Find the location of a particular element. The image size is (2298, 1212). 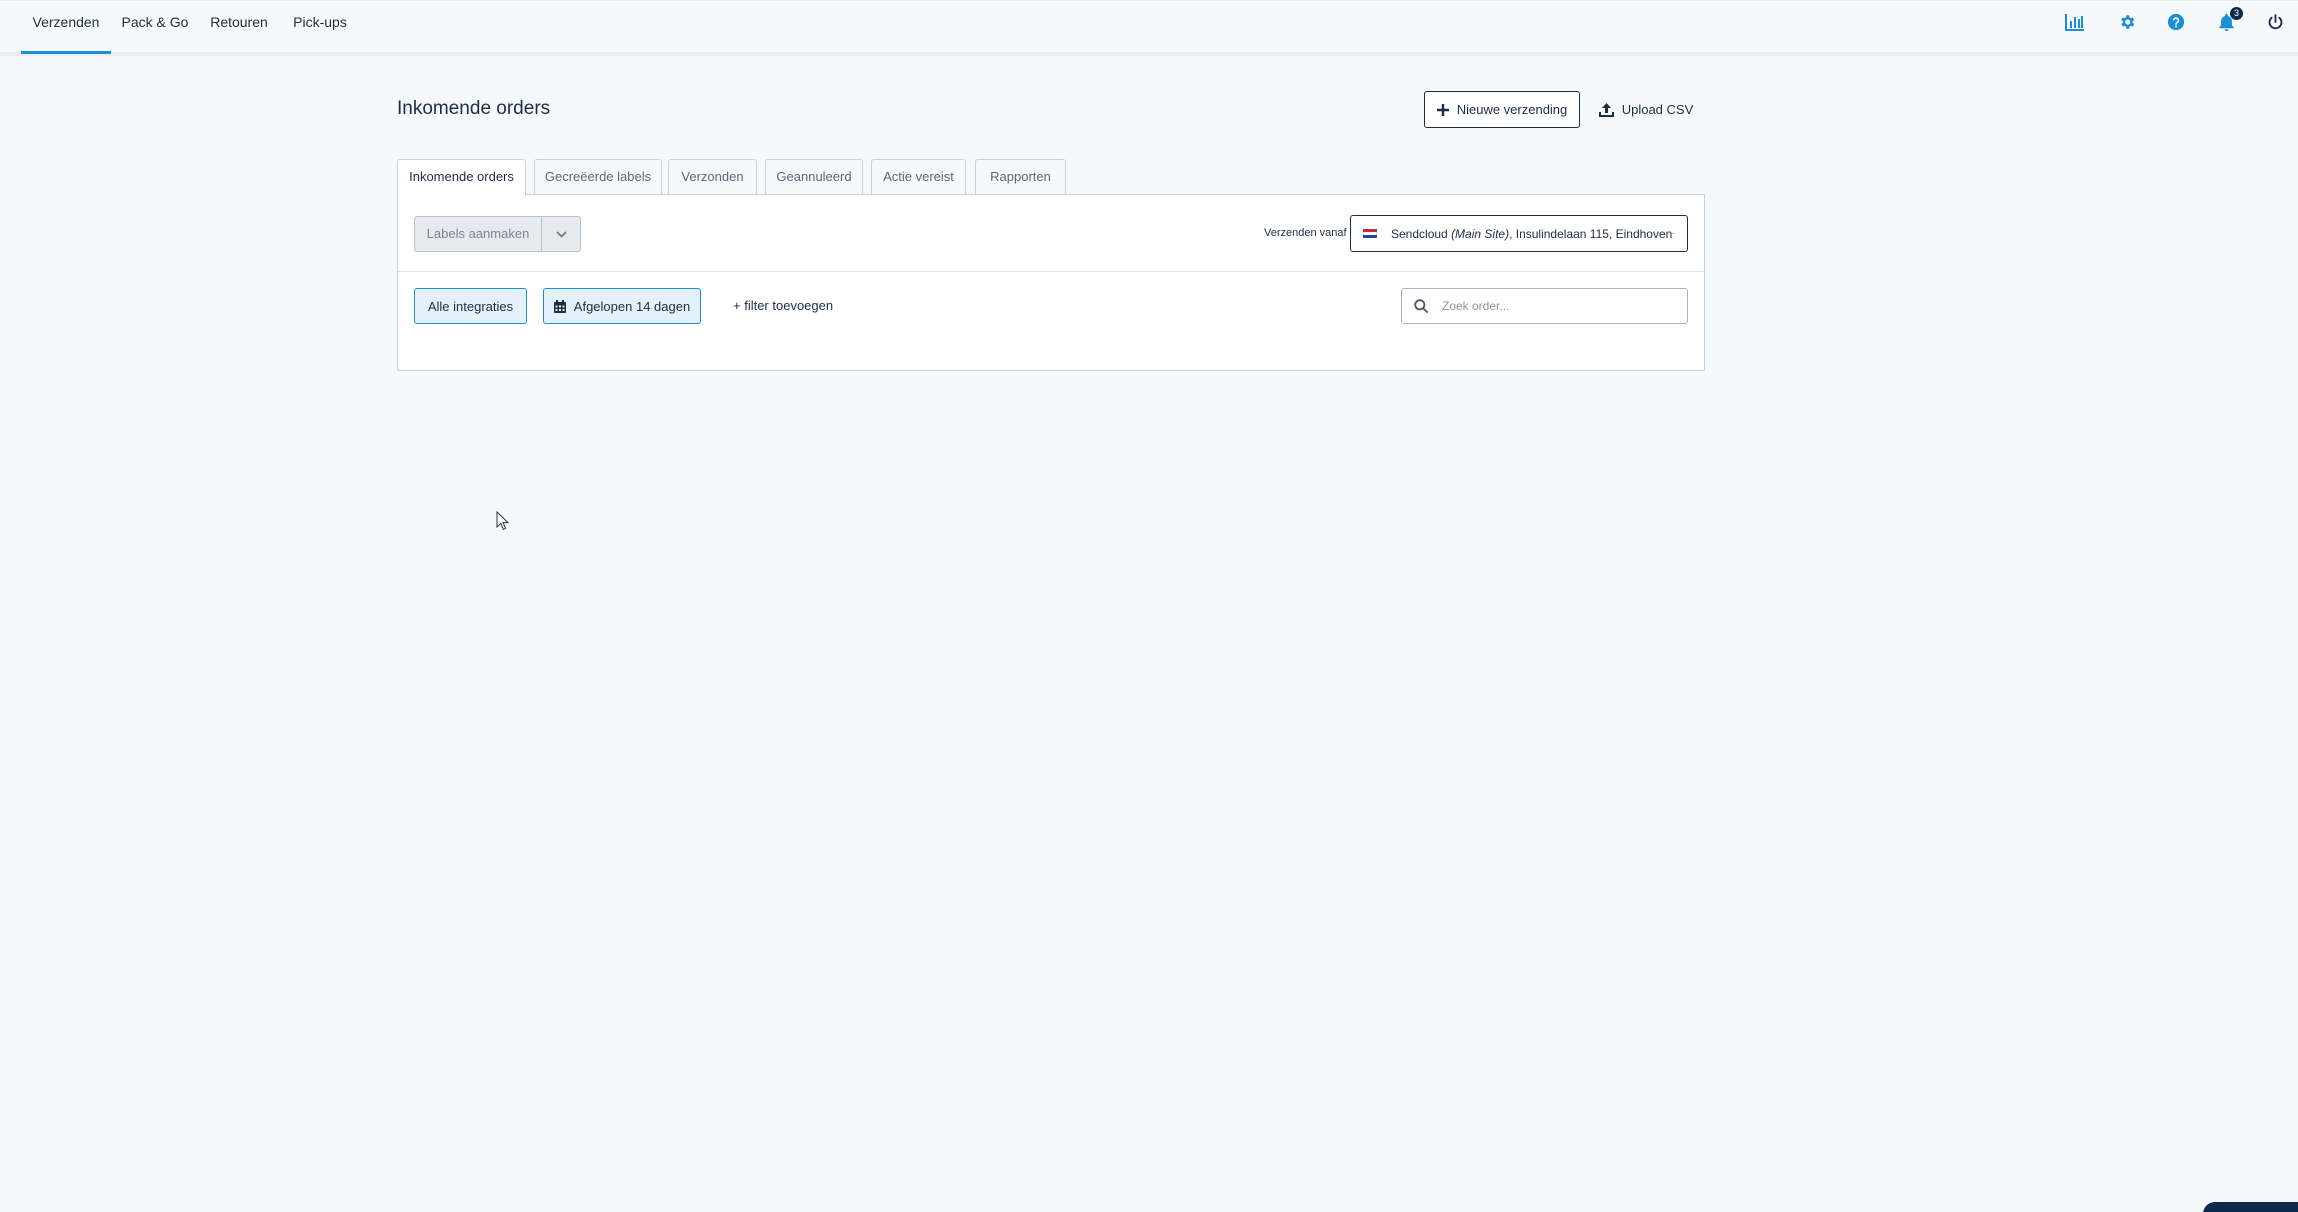

integrations-filter-button: Alle integraties is located at coordinates (470, 306).